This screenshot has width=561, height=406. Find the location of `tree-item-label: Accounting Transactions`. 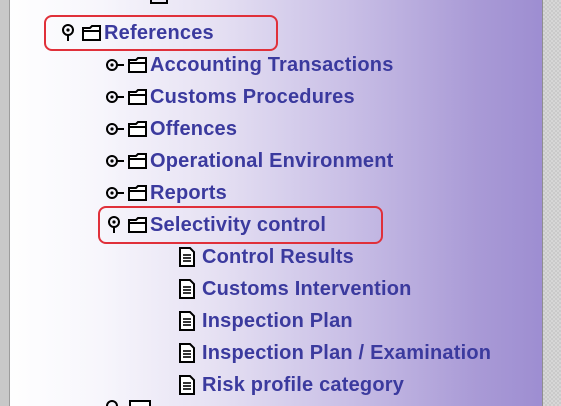

tree-item-label: Accounting Transactions is located at coordinates (272, 65).